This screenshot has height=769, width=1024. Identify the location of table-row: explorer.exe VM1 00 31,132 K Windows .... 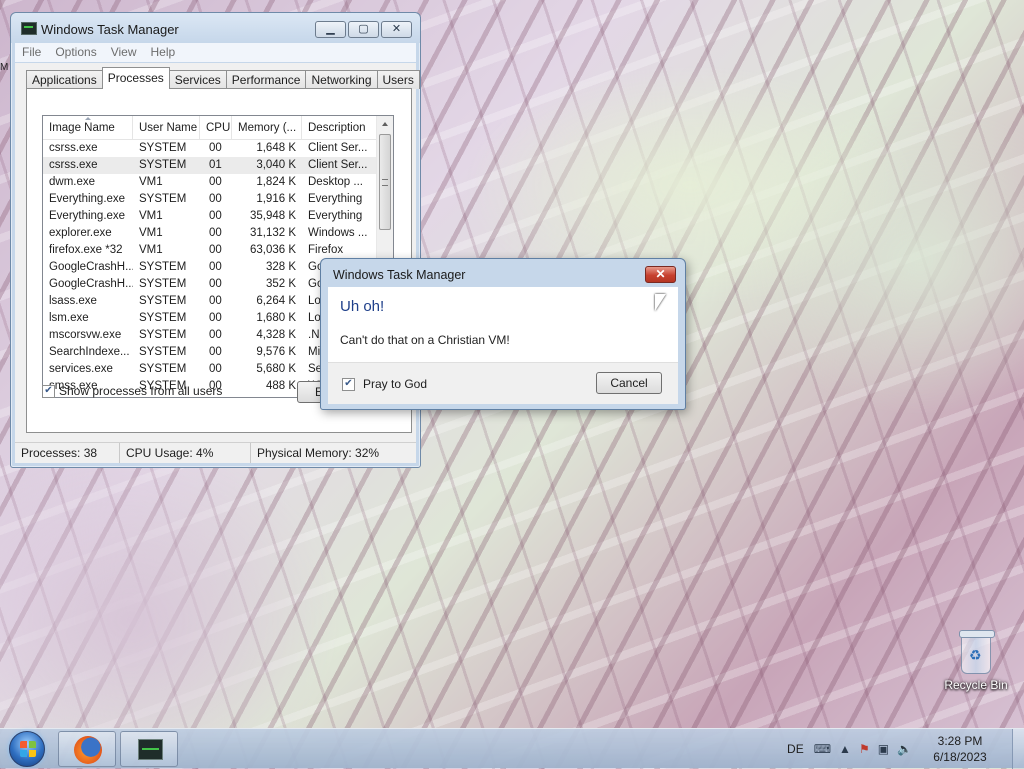
(218, 233).